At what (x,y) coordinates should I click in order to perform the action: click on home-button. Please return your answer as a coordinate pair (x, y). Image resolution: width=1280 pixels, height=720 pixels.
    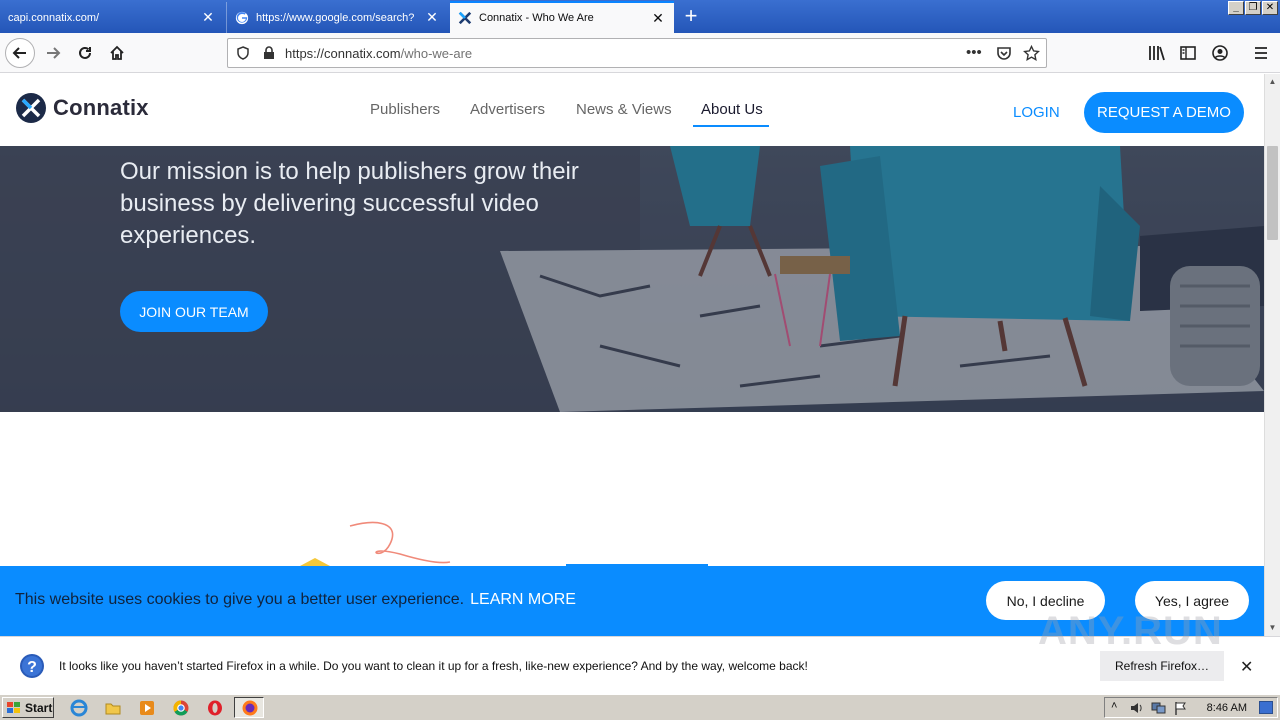
    Looking at the image, I should click on (117, 53).